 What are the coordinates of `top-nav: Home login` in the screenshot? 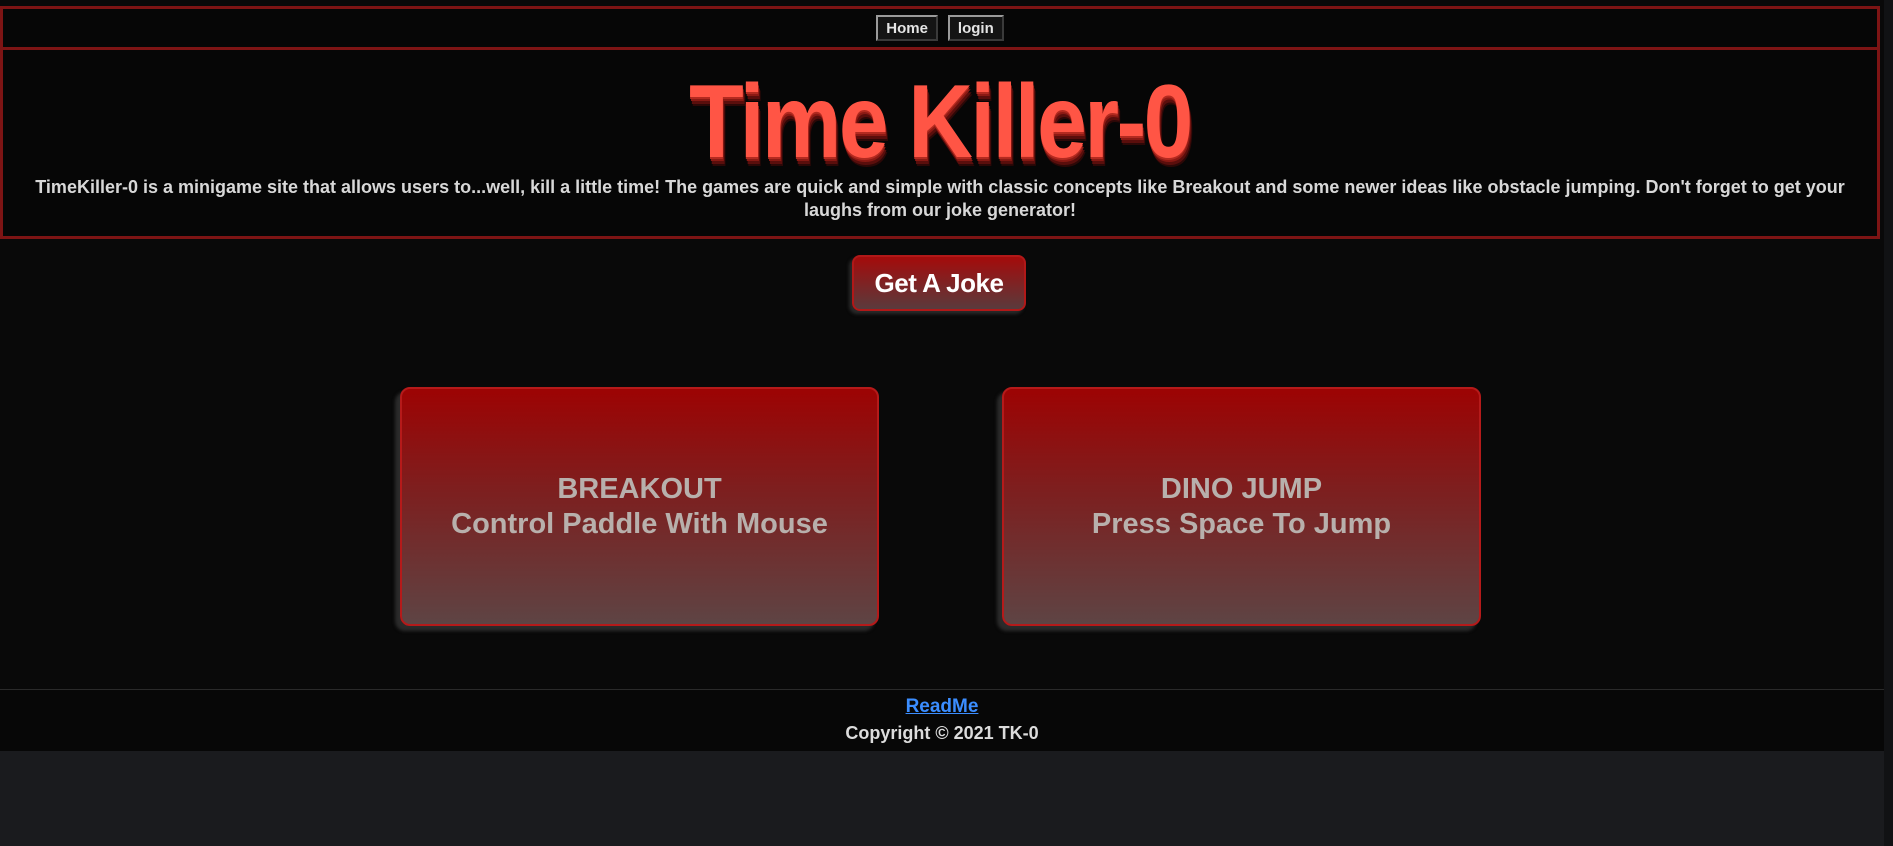 It's located at (940, 29).